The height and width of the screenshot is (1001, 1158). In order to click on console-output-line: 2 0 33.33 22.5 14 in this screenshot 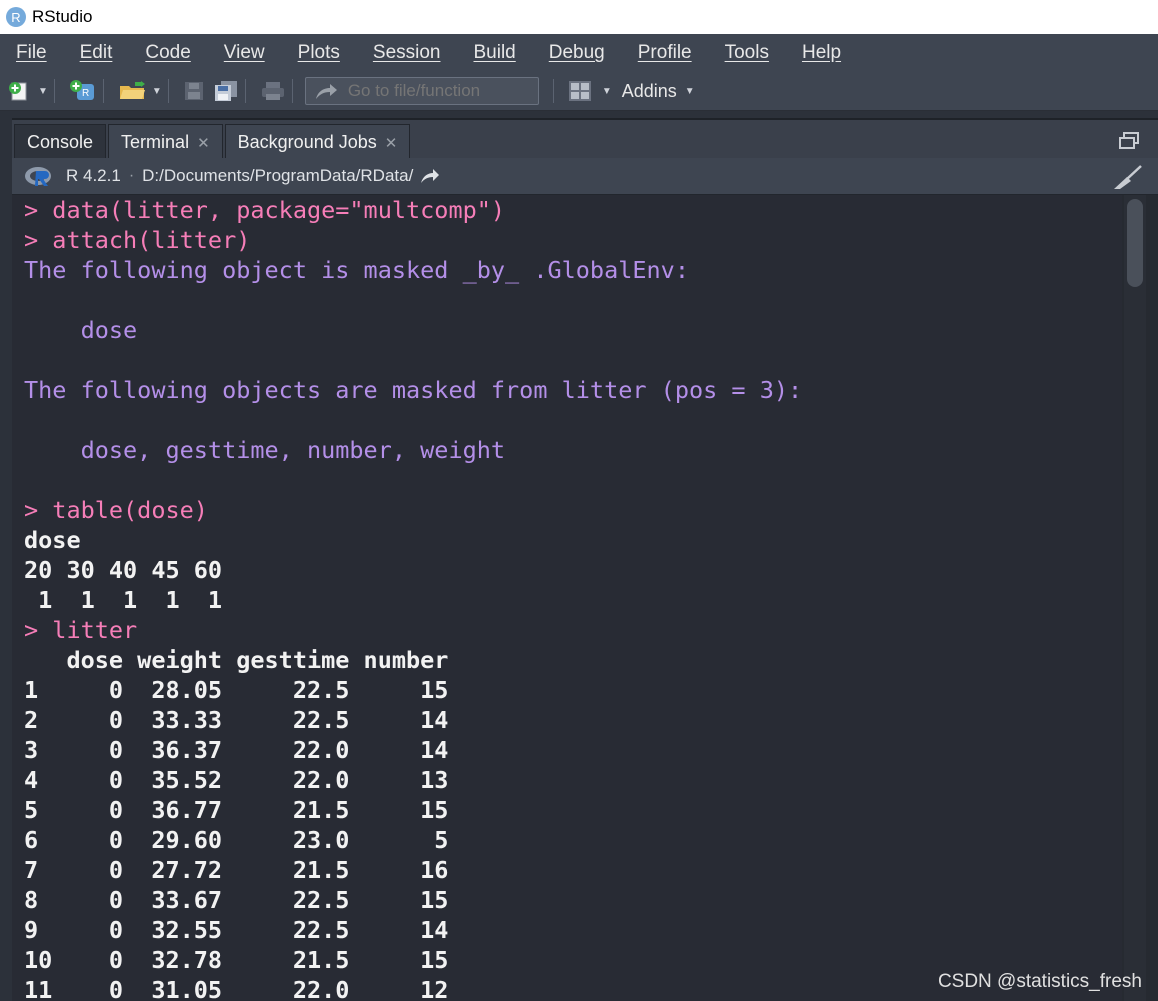, I will do `click(236, 720)`.